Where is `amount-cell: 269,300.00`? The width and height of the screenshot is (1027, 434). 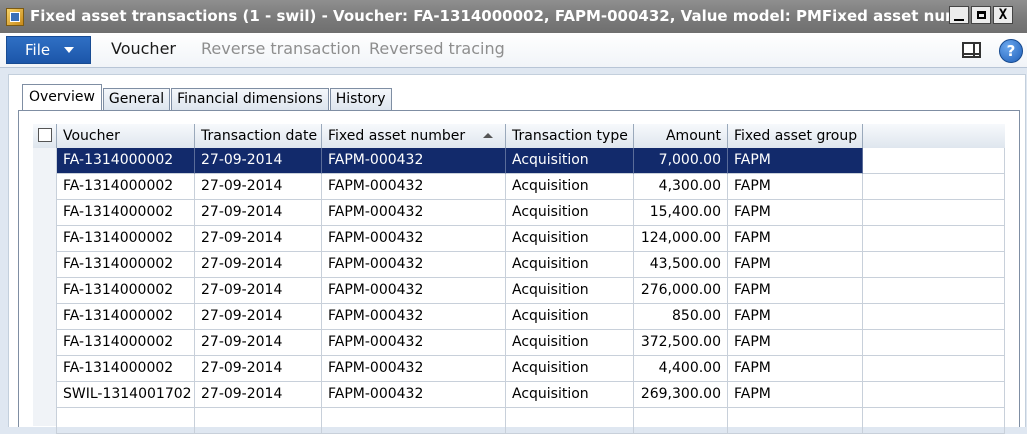
amount-cell: 269,300.00 is located at coordinates (681, 395).